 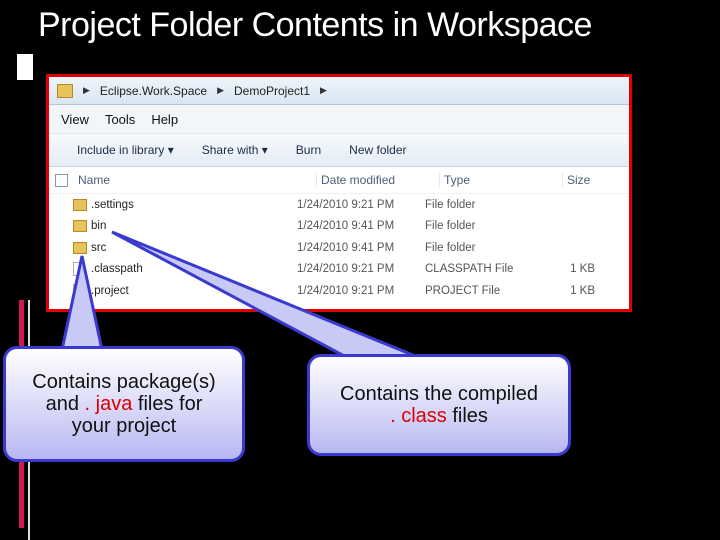 What do you see at coordinates (108, 404) in the screenshot?
I see `java-accent-text: . java` at bounding box center [108, 404].